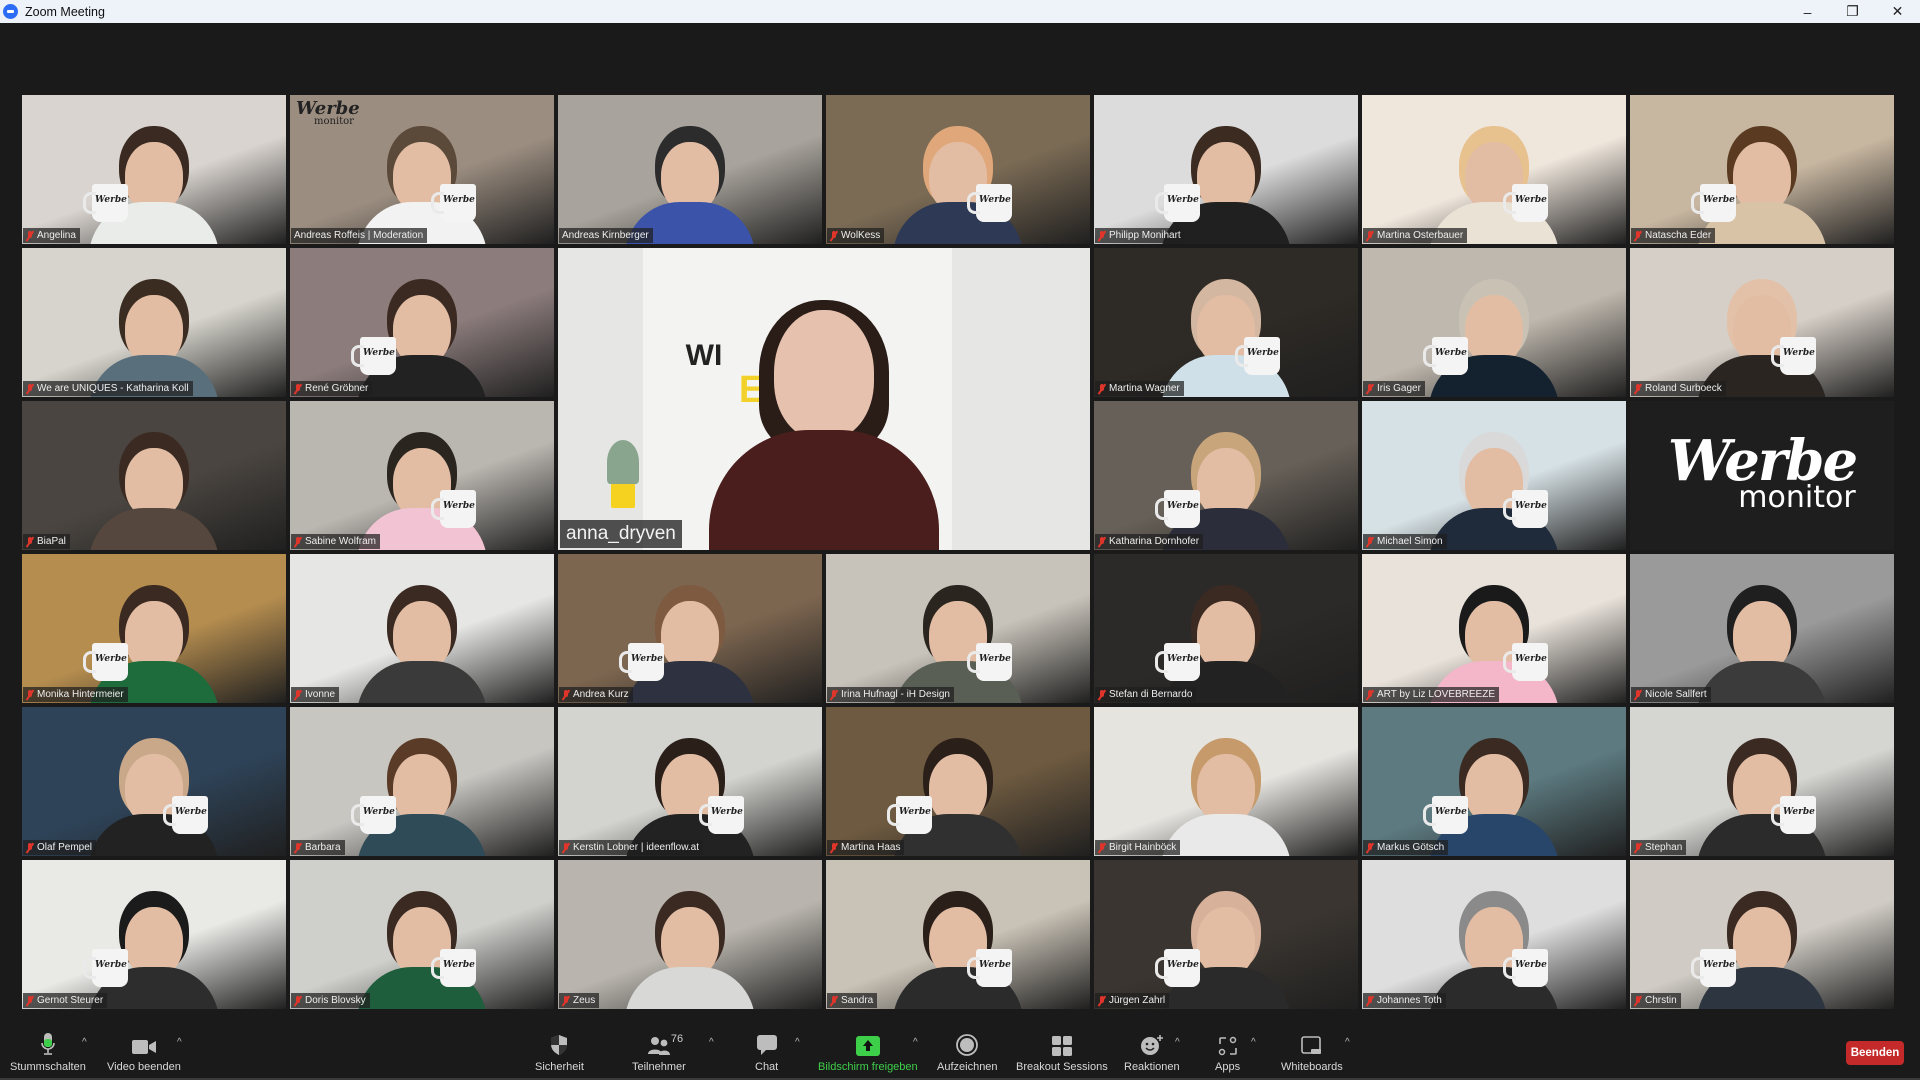 Image resolution: width=1920 pixels, height=1080 pixels. I want to click on participant-name: René Gröbner, so click(337, 388).